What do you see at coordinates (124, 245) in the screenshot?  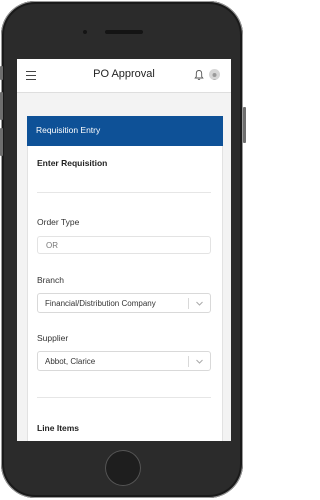 I see `order-type-field: OR` at bounding box center [124, 245].